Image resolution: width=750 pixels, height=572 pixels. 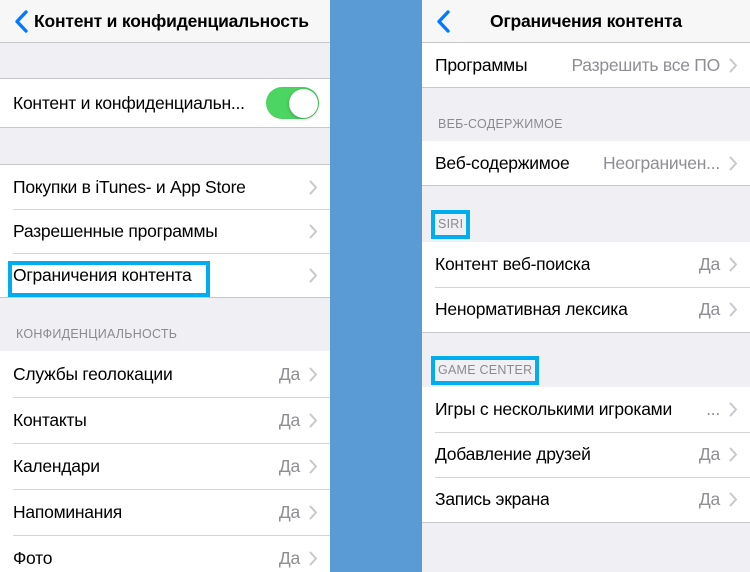 I want to click on right-navigation-bar: Ограничения контента, so click(x=586, y=21).